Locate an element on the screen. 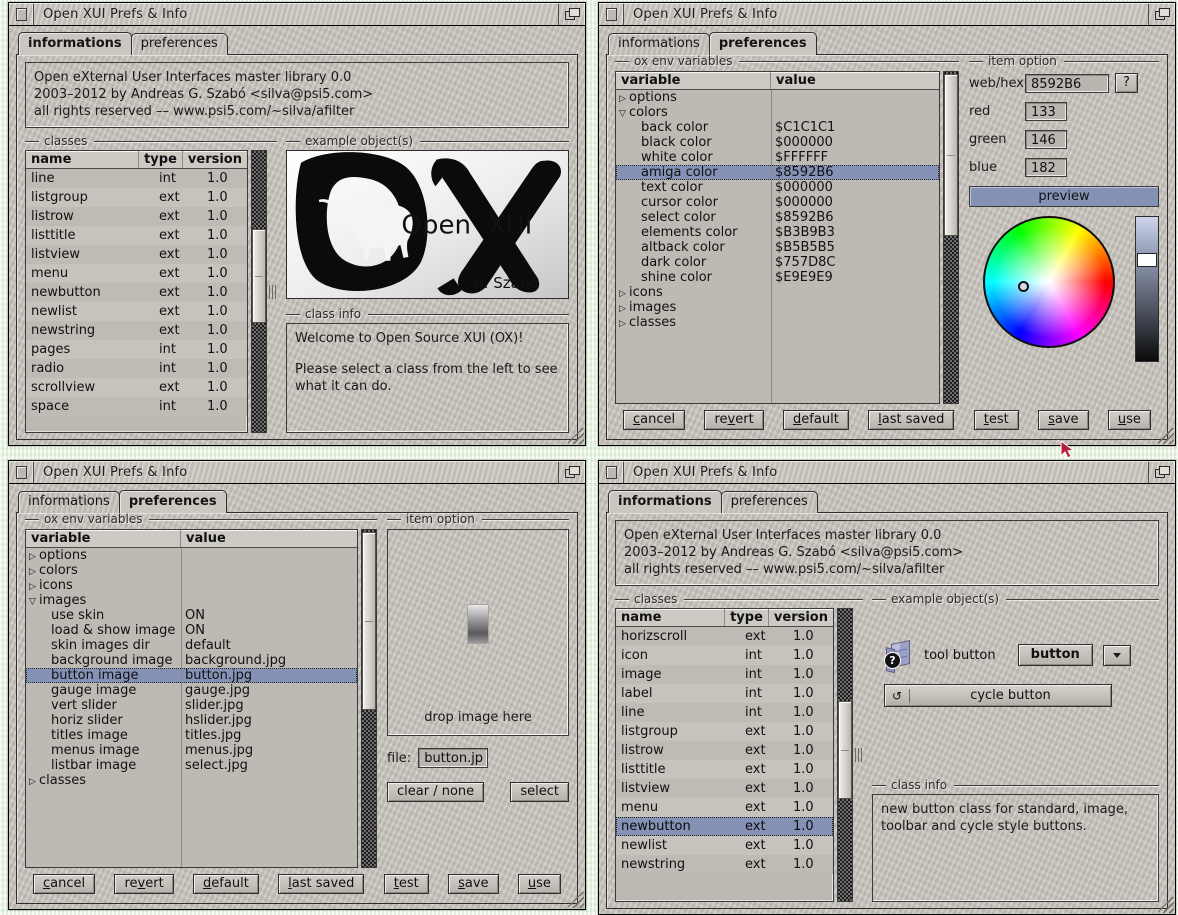 The height and width of the screenshot is (915, 1178). tree-row: vert slider slider.jpg is located at coordinates (191, 705).